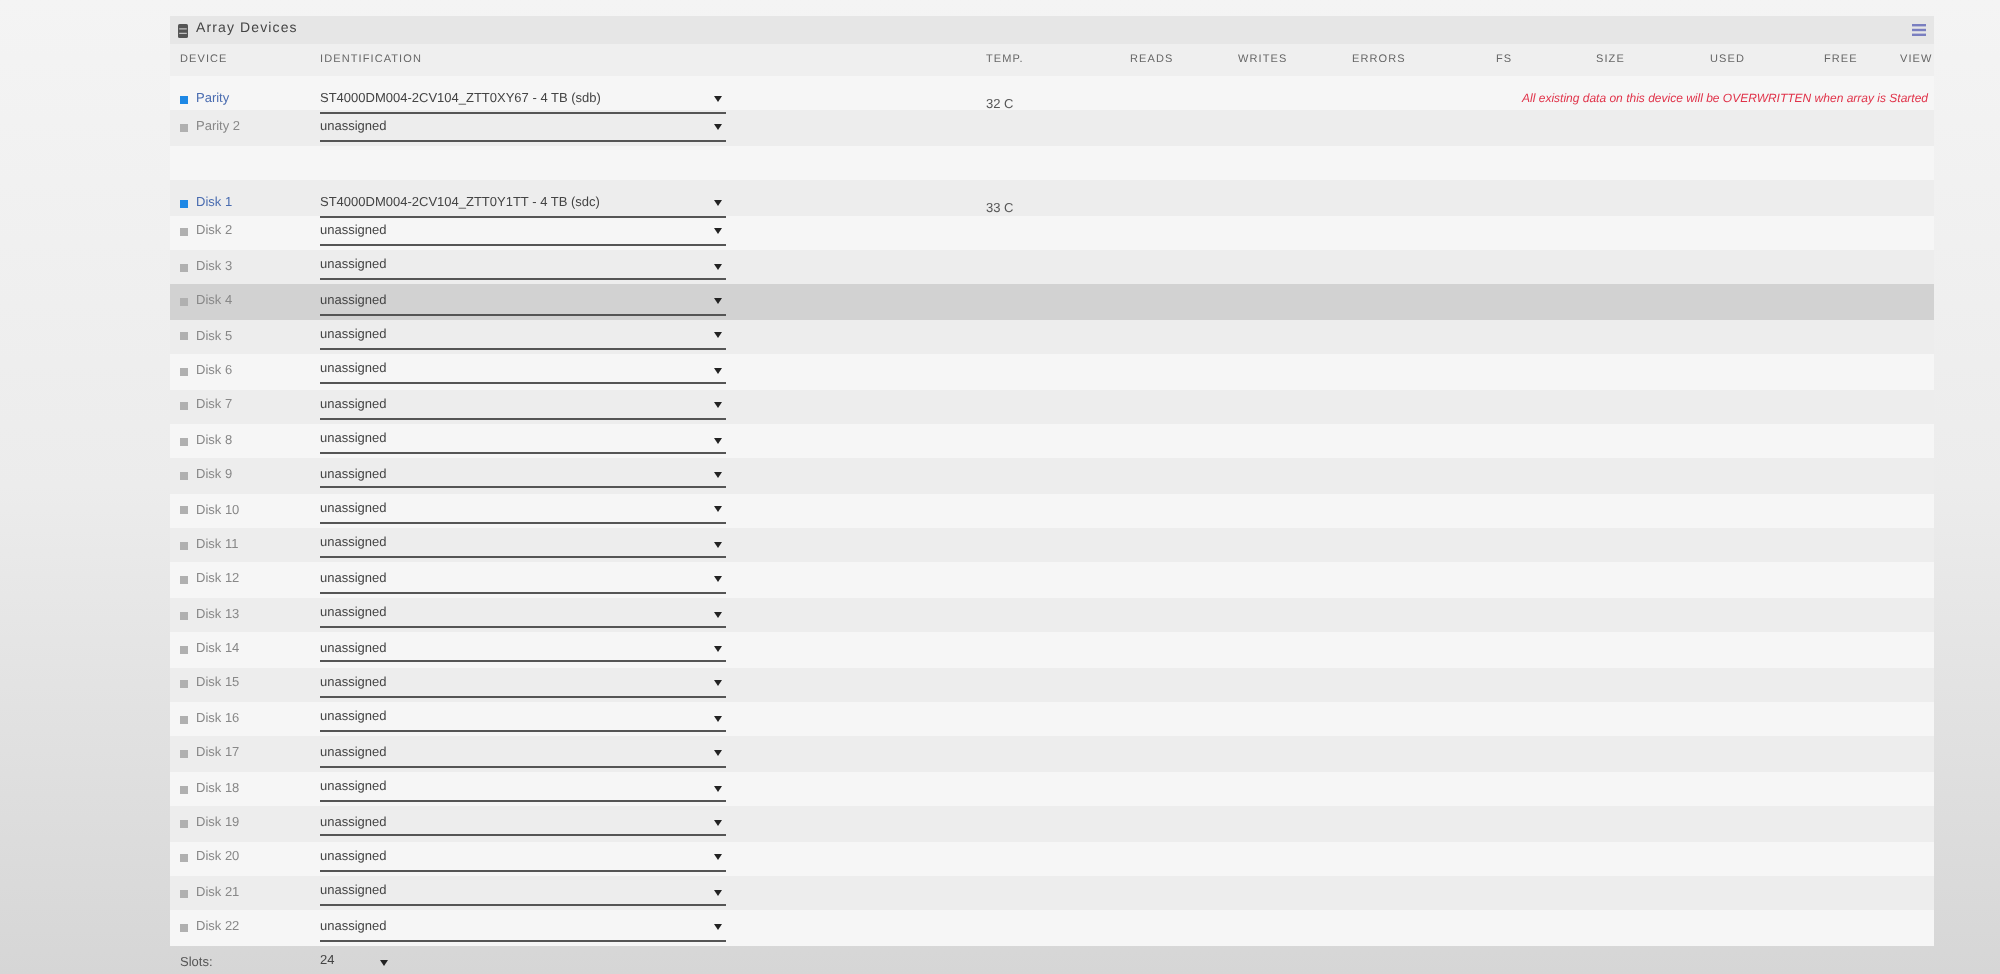 The image size is (2000, 974). Describe the element at coordinates (183, 30) in the screenshot. I see `database-icon` at that location.